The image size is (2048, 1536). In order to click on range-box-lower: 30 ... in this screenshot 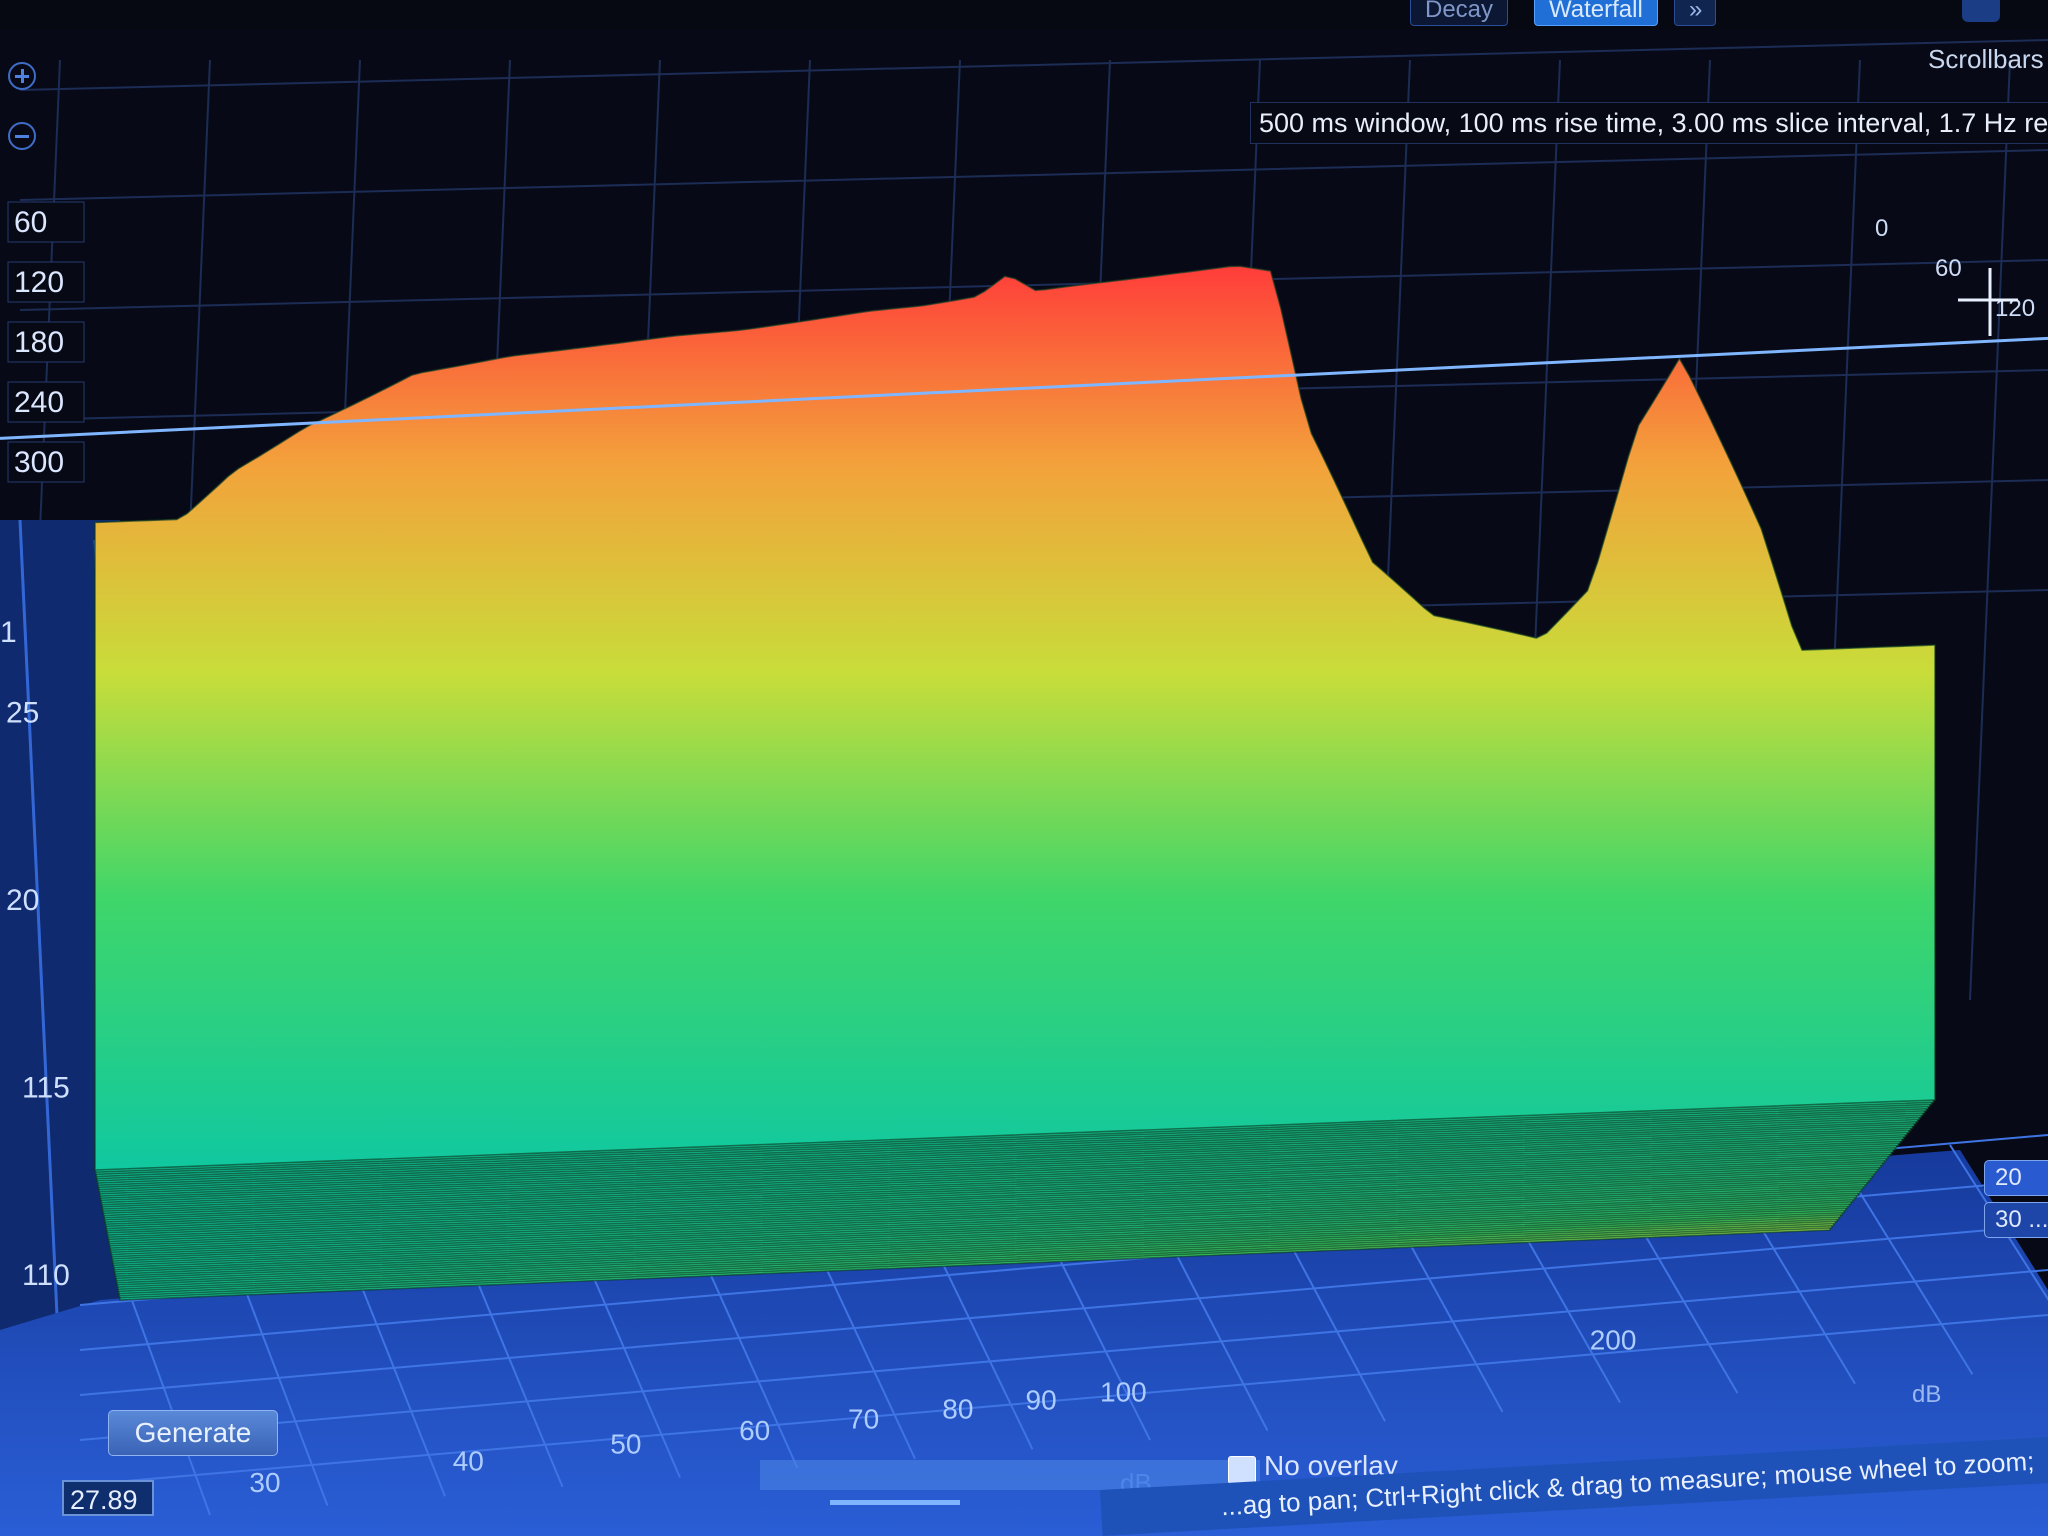, I will do `click(2016, 1220)`.